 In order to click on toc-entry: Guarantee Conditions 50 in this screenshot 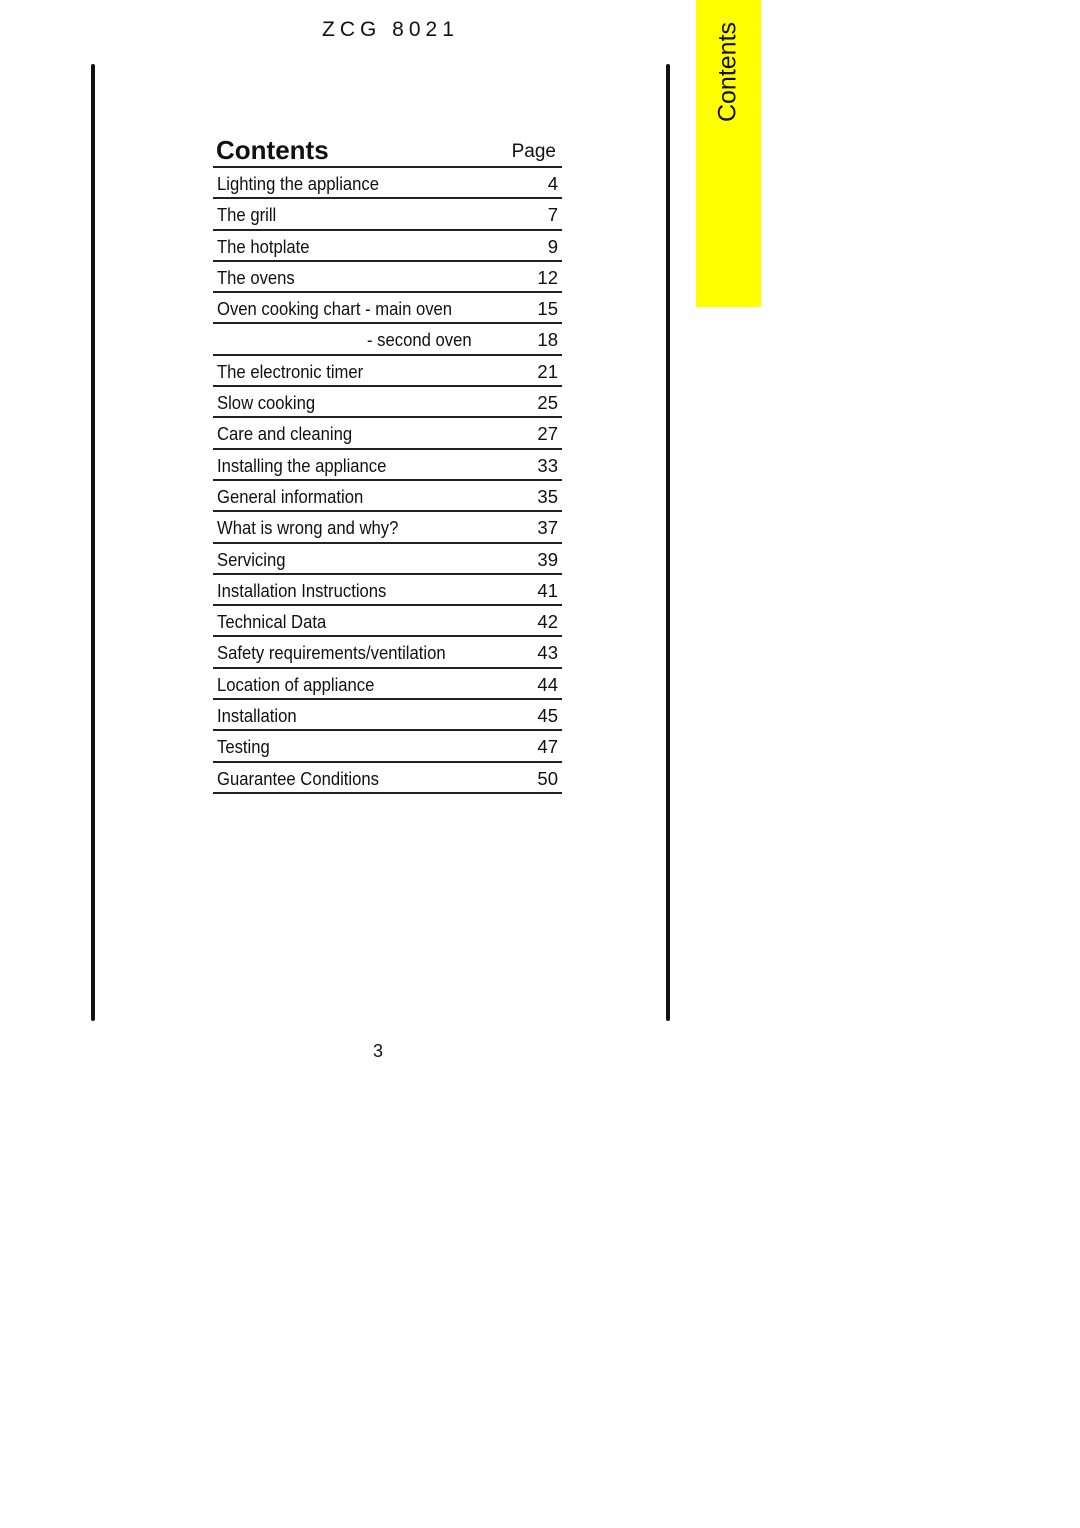, I will do `click(387, 778)`.